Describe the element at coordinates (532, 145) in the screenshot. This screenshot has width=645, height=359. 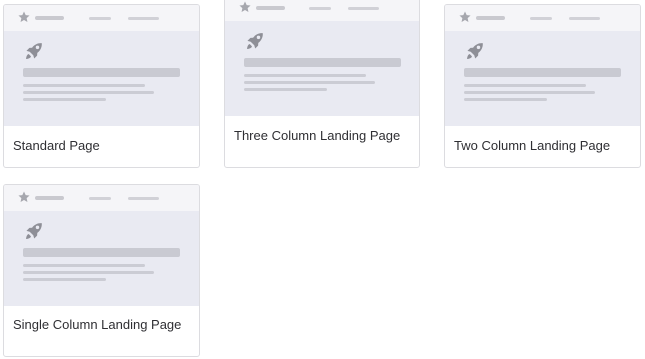
I see `template-title: Two Column Landing Page` at that location.